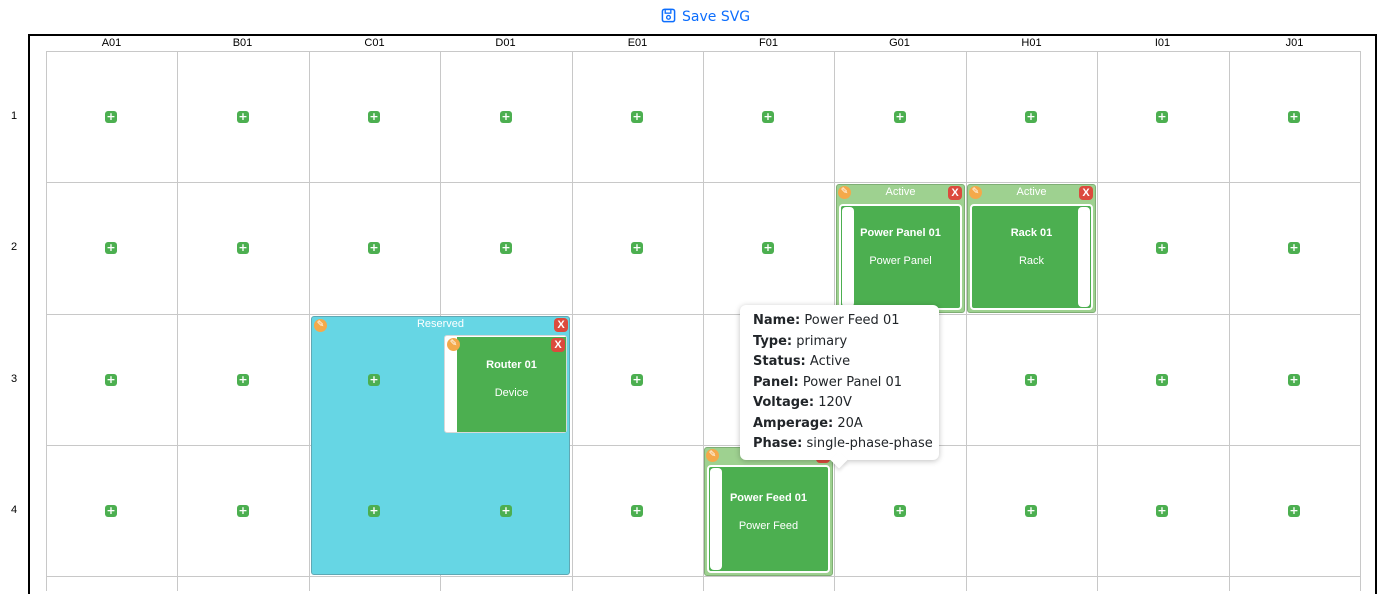 The width and height of the screenshot is (1378, 594). Describe the element at coordinates (511, 384) in the screenshot. I see `device-card-body: Router 01 Device` at that location.